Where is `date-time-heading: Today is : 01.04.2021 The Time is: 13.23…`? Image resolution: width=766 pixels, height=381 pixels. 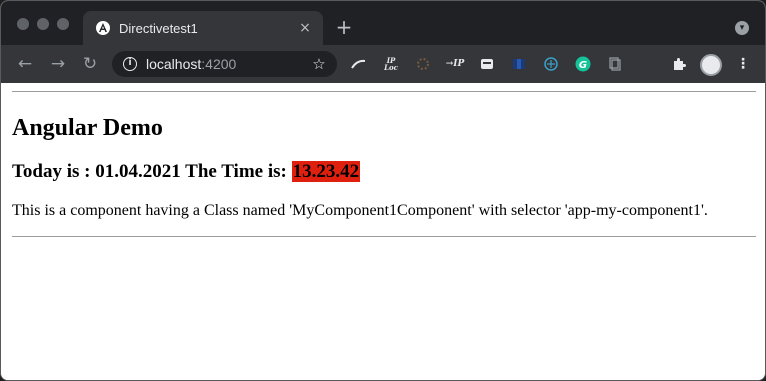 date-time-heading: Today is : 01.04.2021 The Time is: 13.23… is located at coordinates (186, 172).